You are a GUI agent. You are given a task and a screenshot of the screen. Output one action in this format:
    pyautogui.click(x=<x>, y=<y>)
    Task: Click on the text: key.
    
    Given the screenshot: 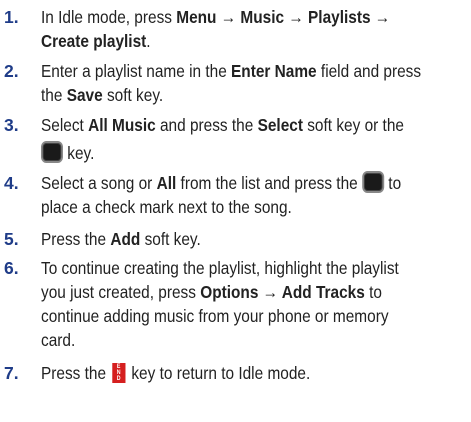 What is the action you would take?
    pyautogui.click(x=79, y=153)
    